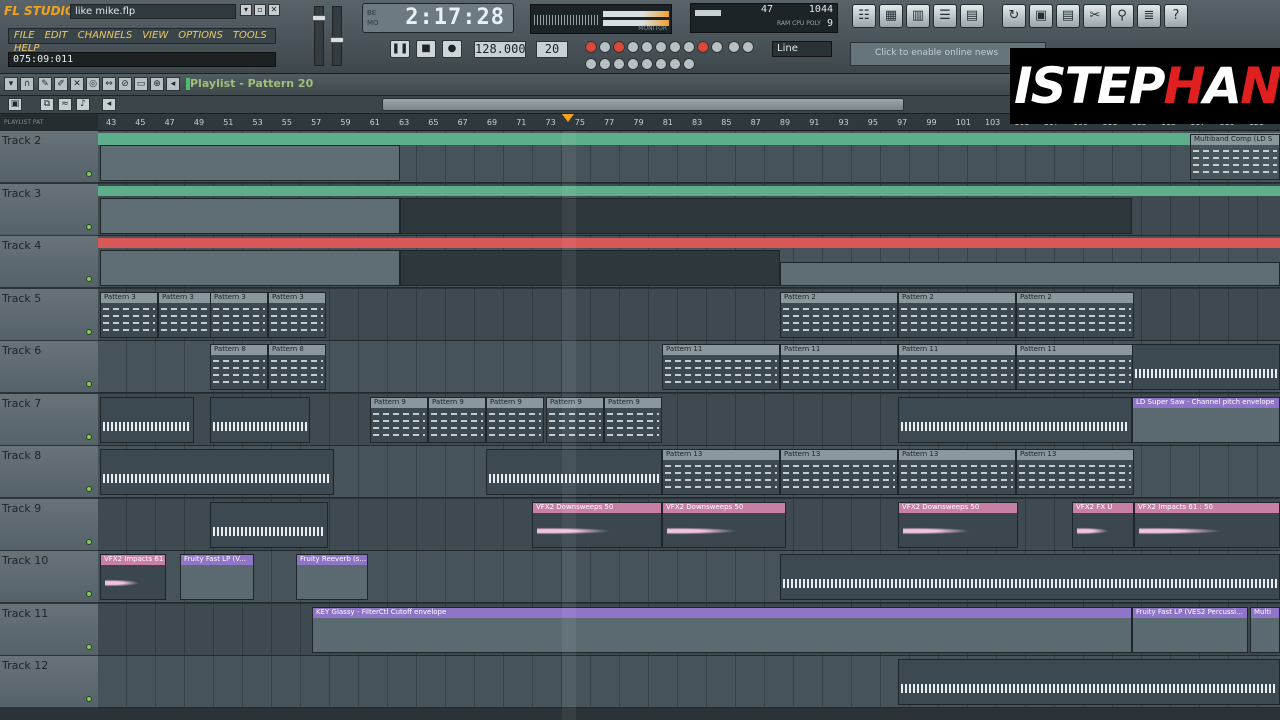  I want to click on playlist-title: Playlist - Pattern 20, so click(251, 83).